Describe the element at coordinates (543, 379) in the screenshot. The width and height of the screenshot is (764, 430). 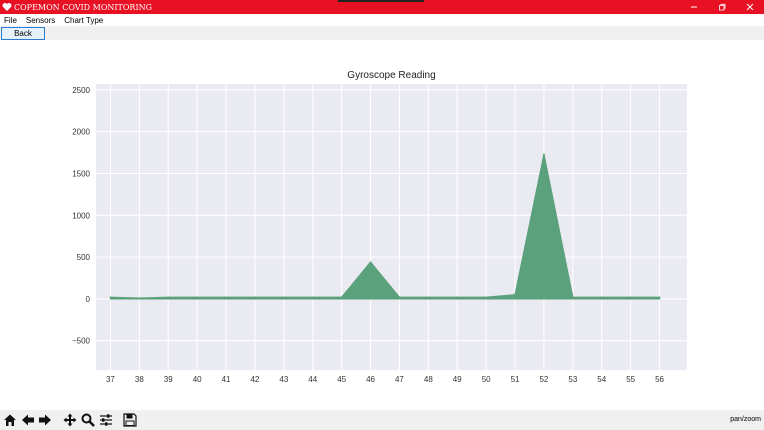
I see `x-tick-label: 52` at that location.